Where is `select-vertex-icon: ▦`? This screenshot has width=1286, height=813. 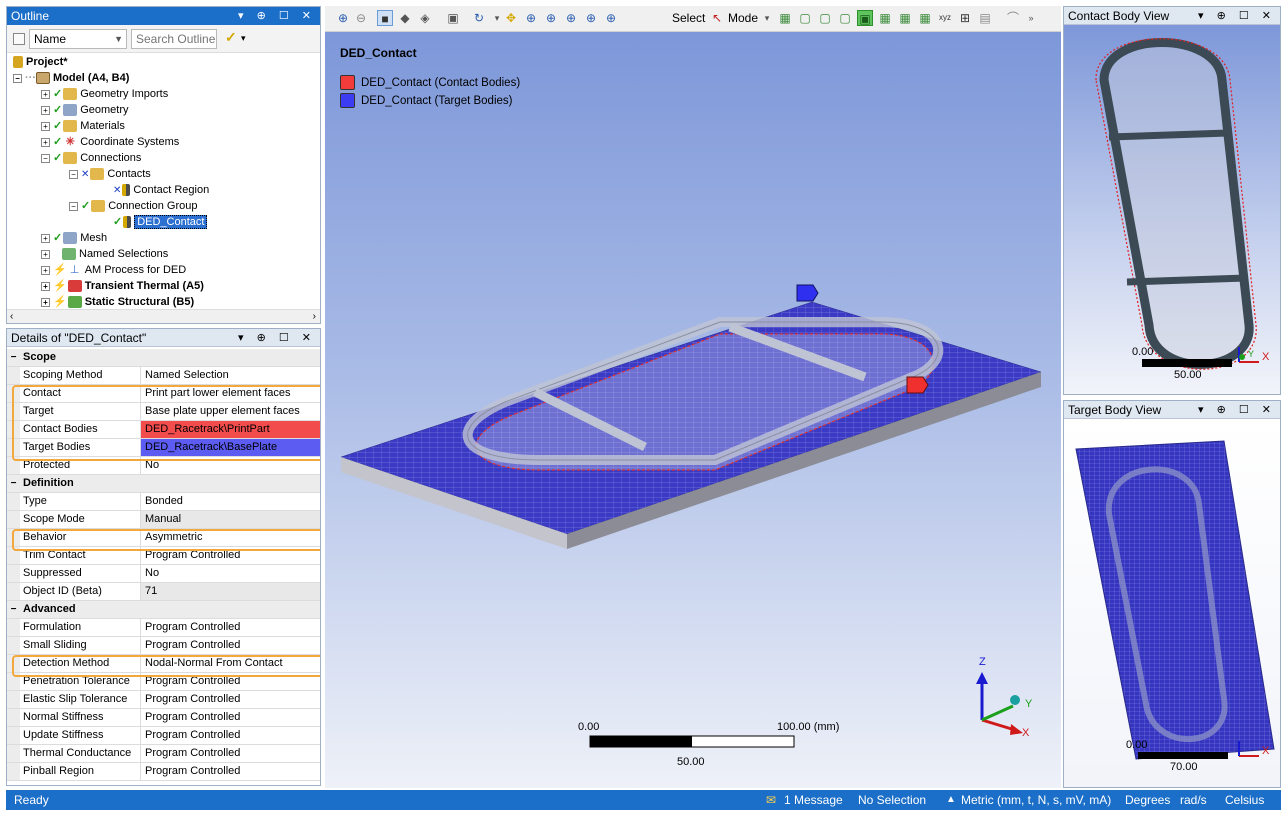 select-vertex-icon: ▦ is located at coordinates (785, 18).